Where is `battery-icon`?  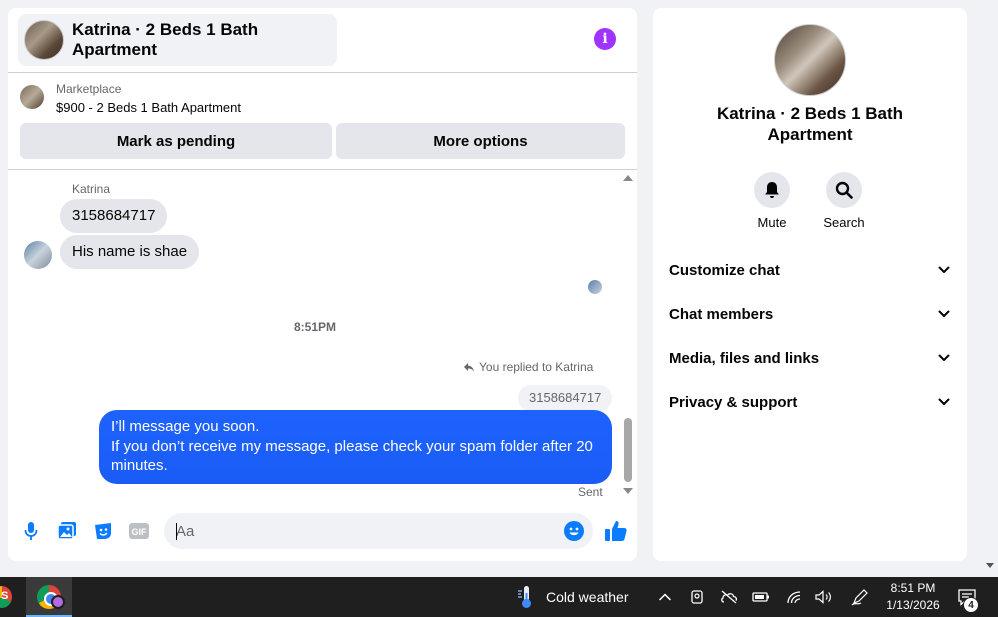
battery-icon is located at coordinates (761, 597).